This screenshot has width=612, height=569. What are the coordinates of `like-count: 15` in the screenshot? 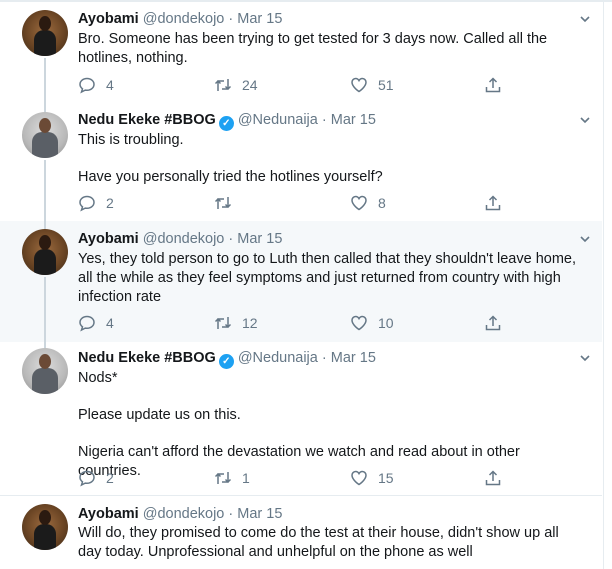 It's located at (386, 478).